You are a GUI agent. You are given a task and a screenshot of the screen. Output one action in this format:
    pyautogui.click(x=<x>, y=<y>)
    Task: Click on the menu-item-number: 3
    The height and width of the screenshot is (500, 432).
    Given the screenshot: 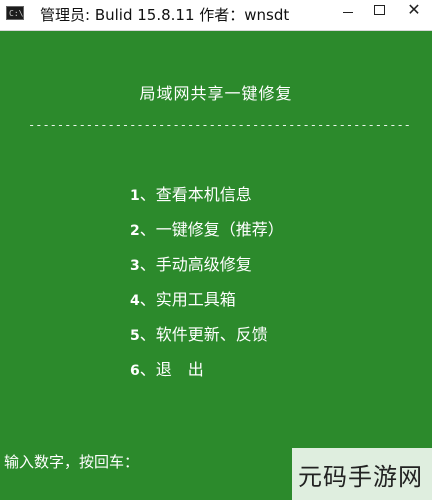 What is the action you would take?
    pyautogui.click(x=135, y=266)
    